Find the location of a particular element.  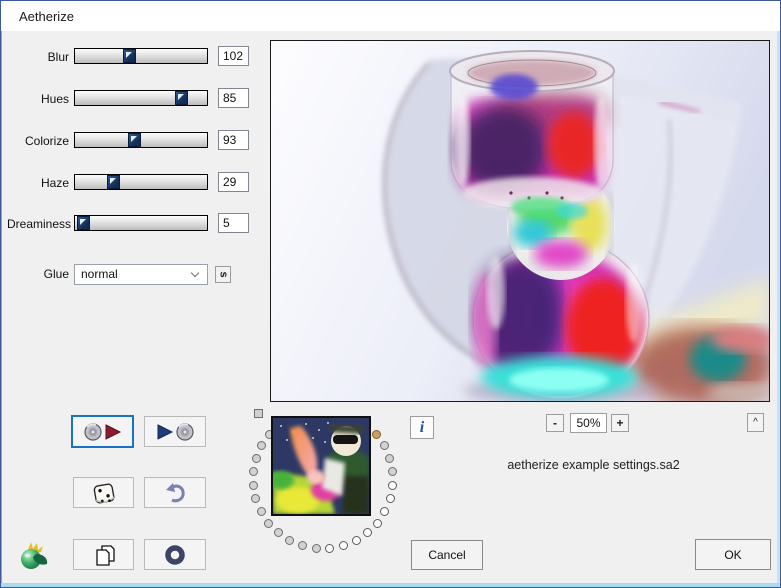

play-disc-icon is located at coordinates (175, 431).